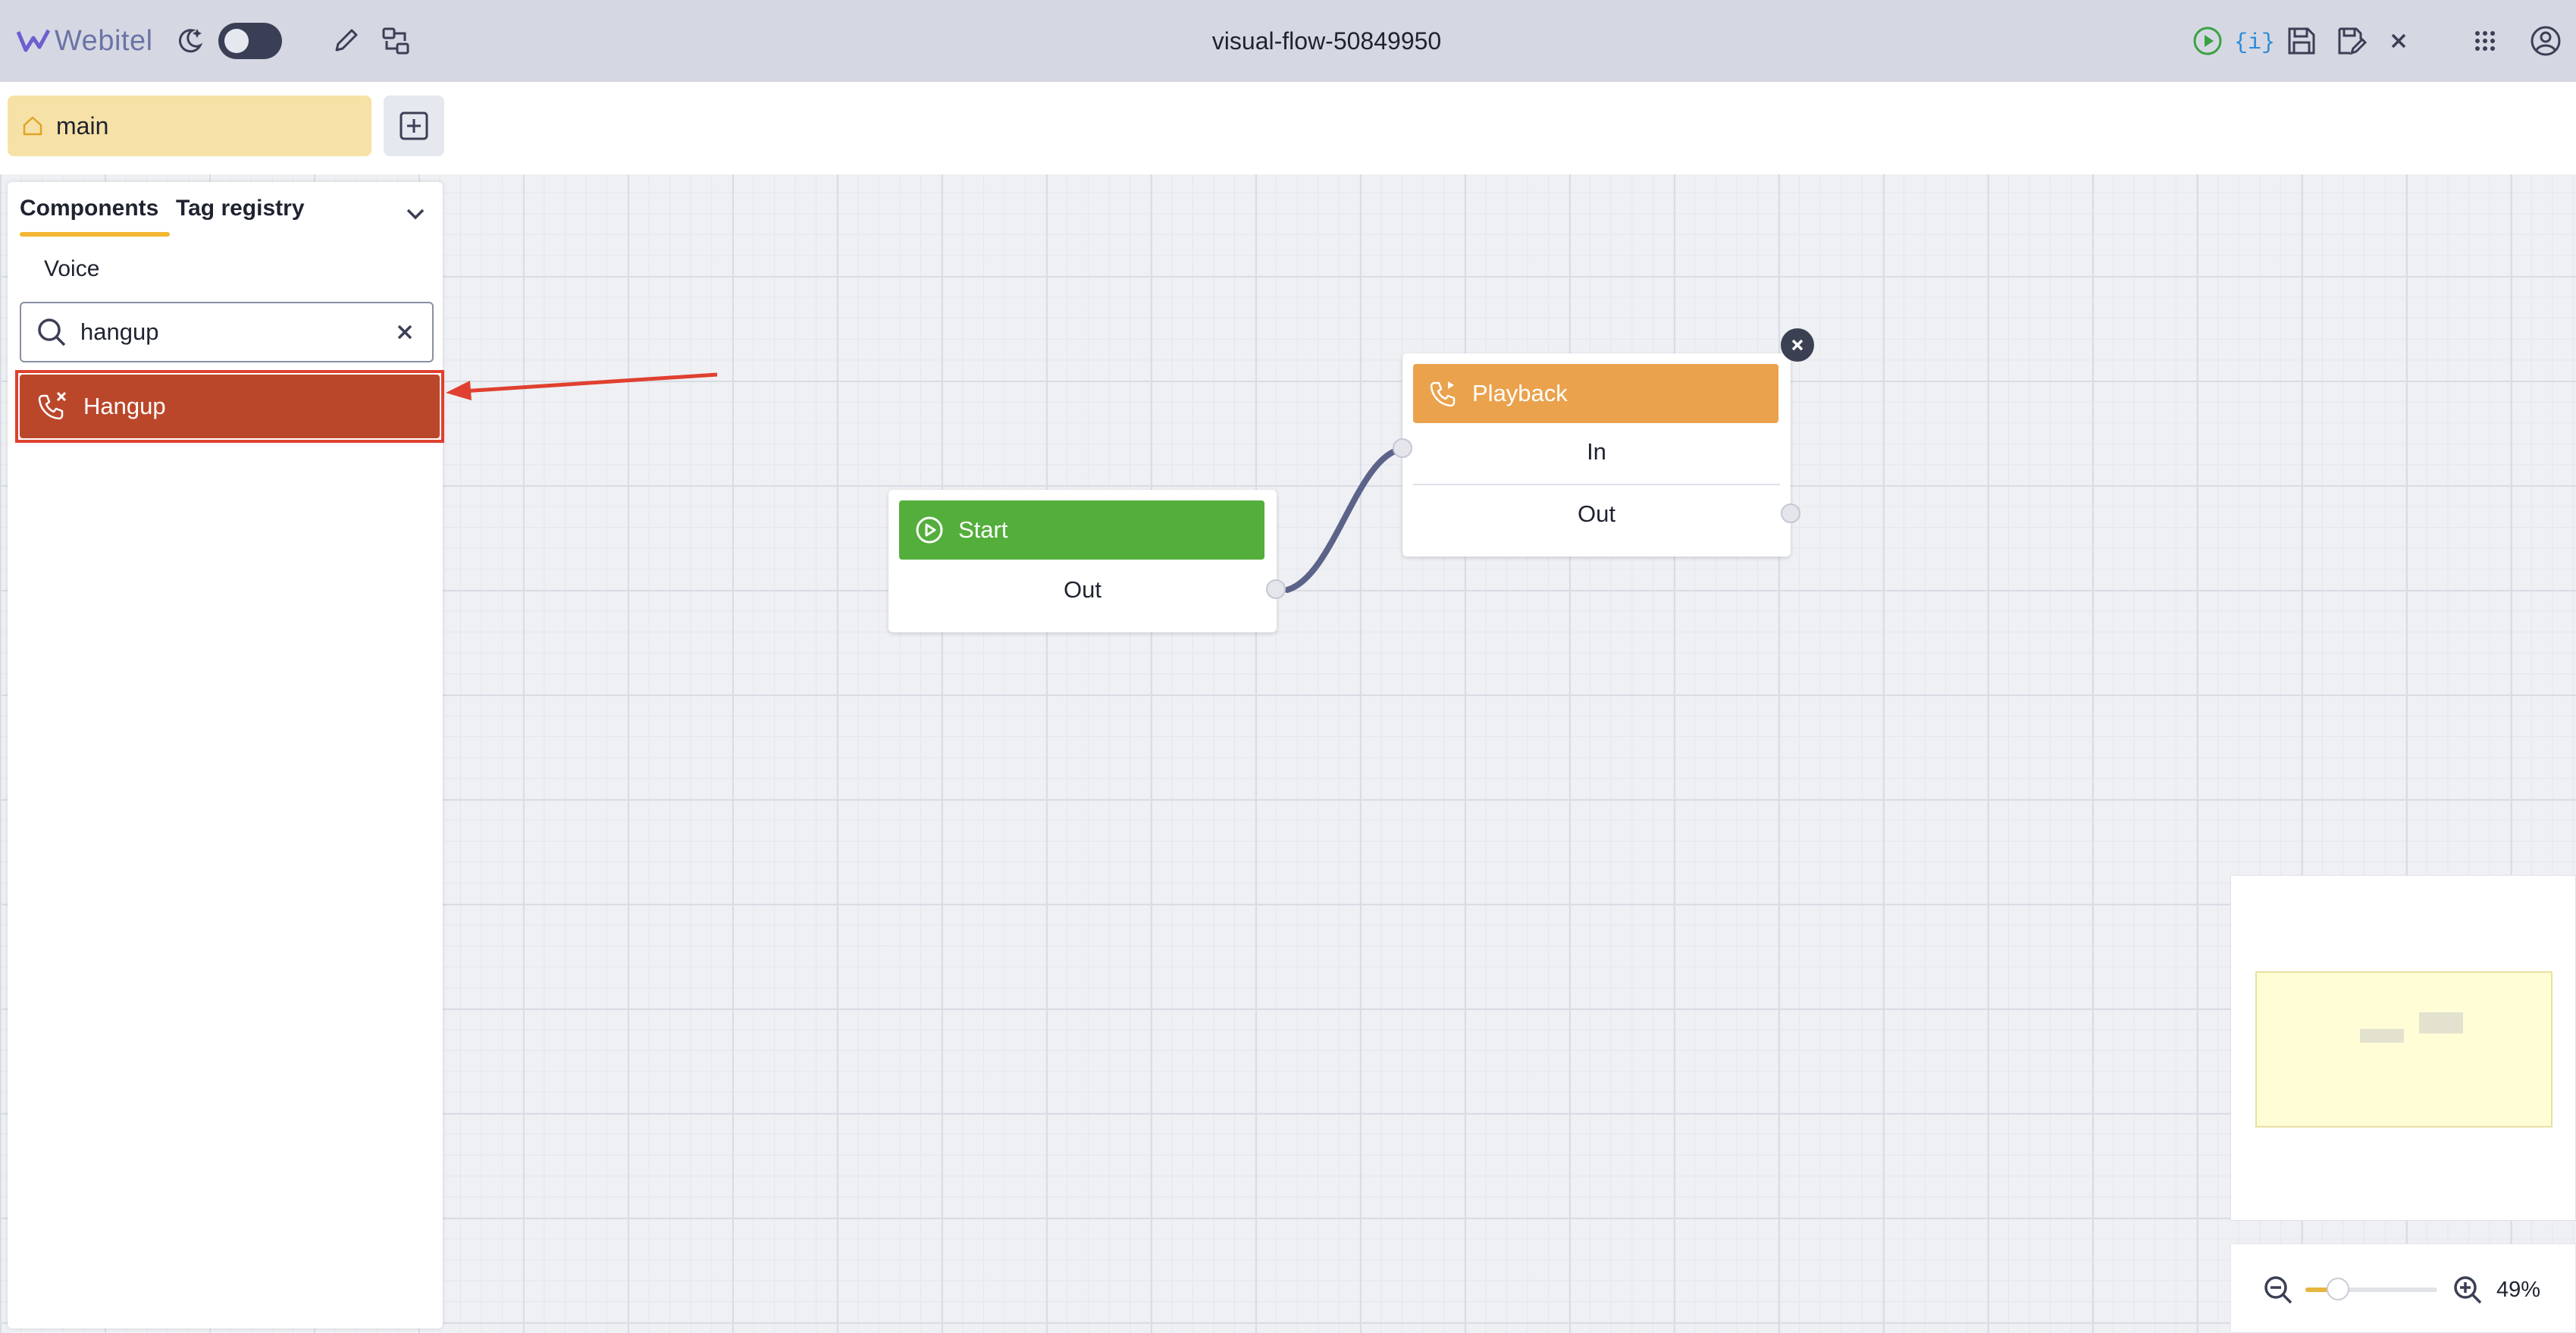 The width and height of the screenshot is (2576, 1333). I want to click on playback-in-label: In, so click(1596, 451).